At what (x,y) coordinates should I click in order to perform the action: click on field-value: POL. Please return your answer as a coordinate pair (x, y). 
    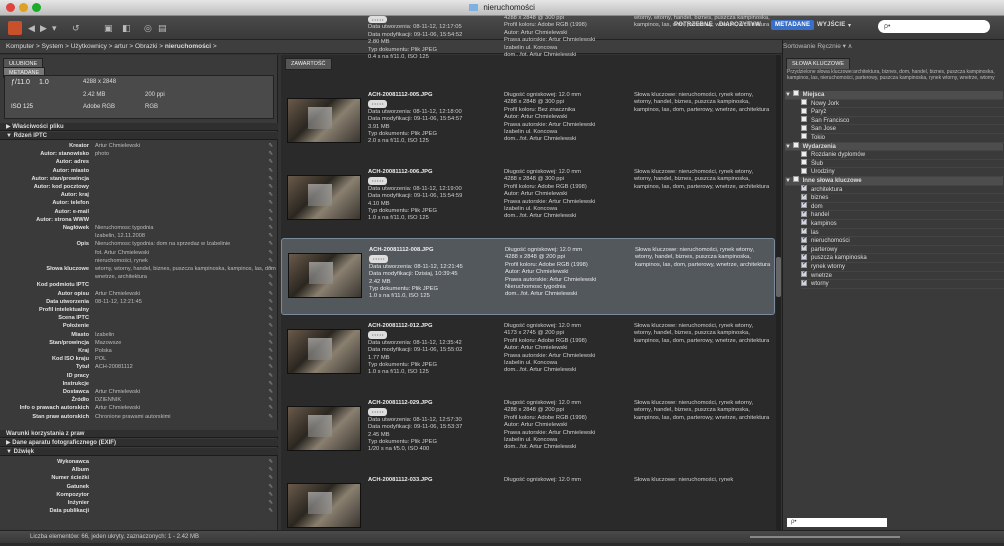
    Looking at the image, I should click on (100, 359).